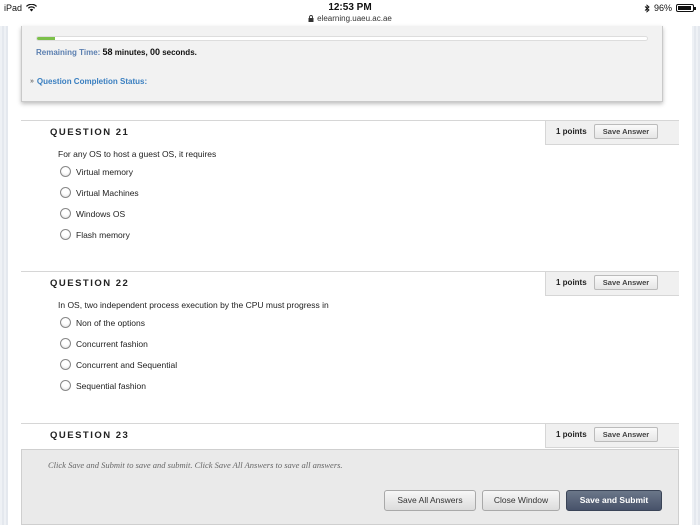 The width and height of the screenshot is (700, 525). Describe the element at coordinates (430, 500) in the screenshot. I see `save-all-answers-button: Save All Answers` at that location.